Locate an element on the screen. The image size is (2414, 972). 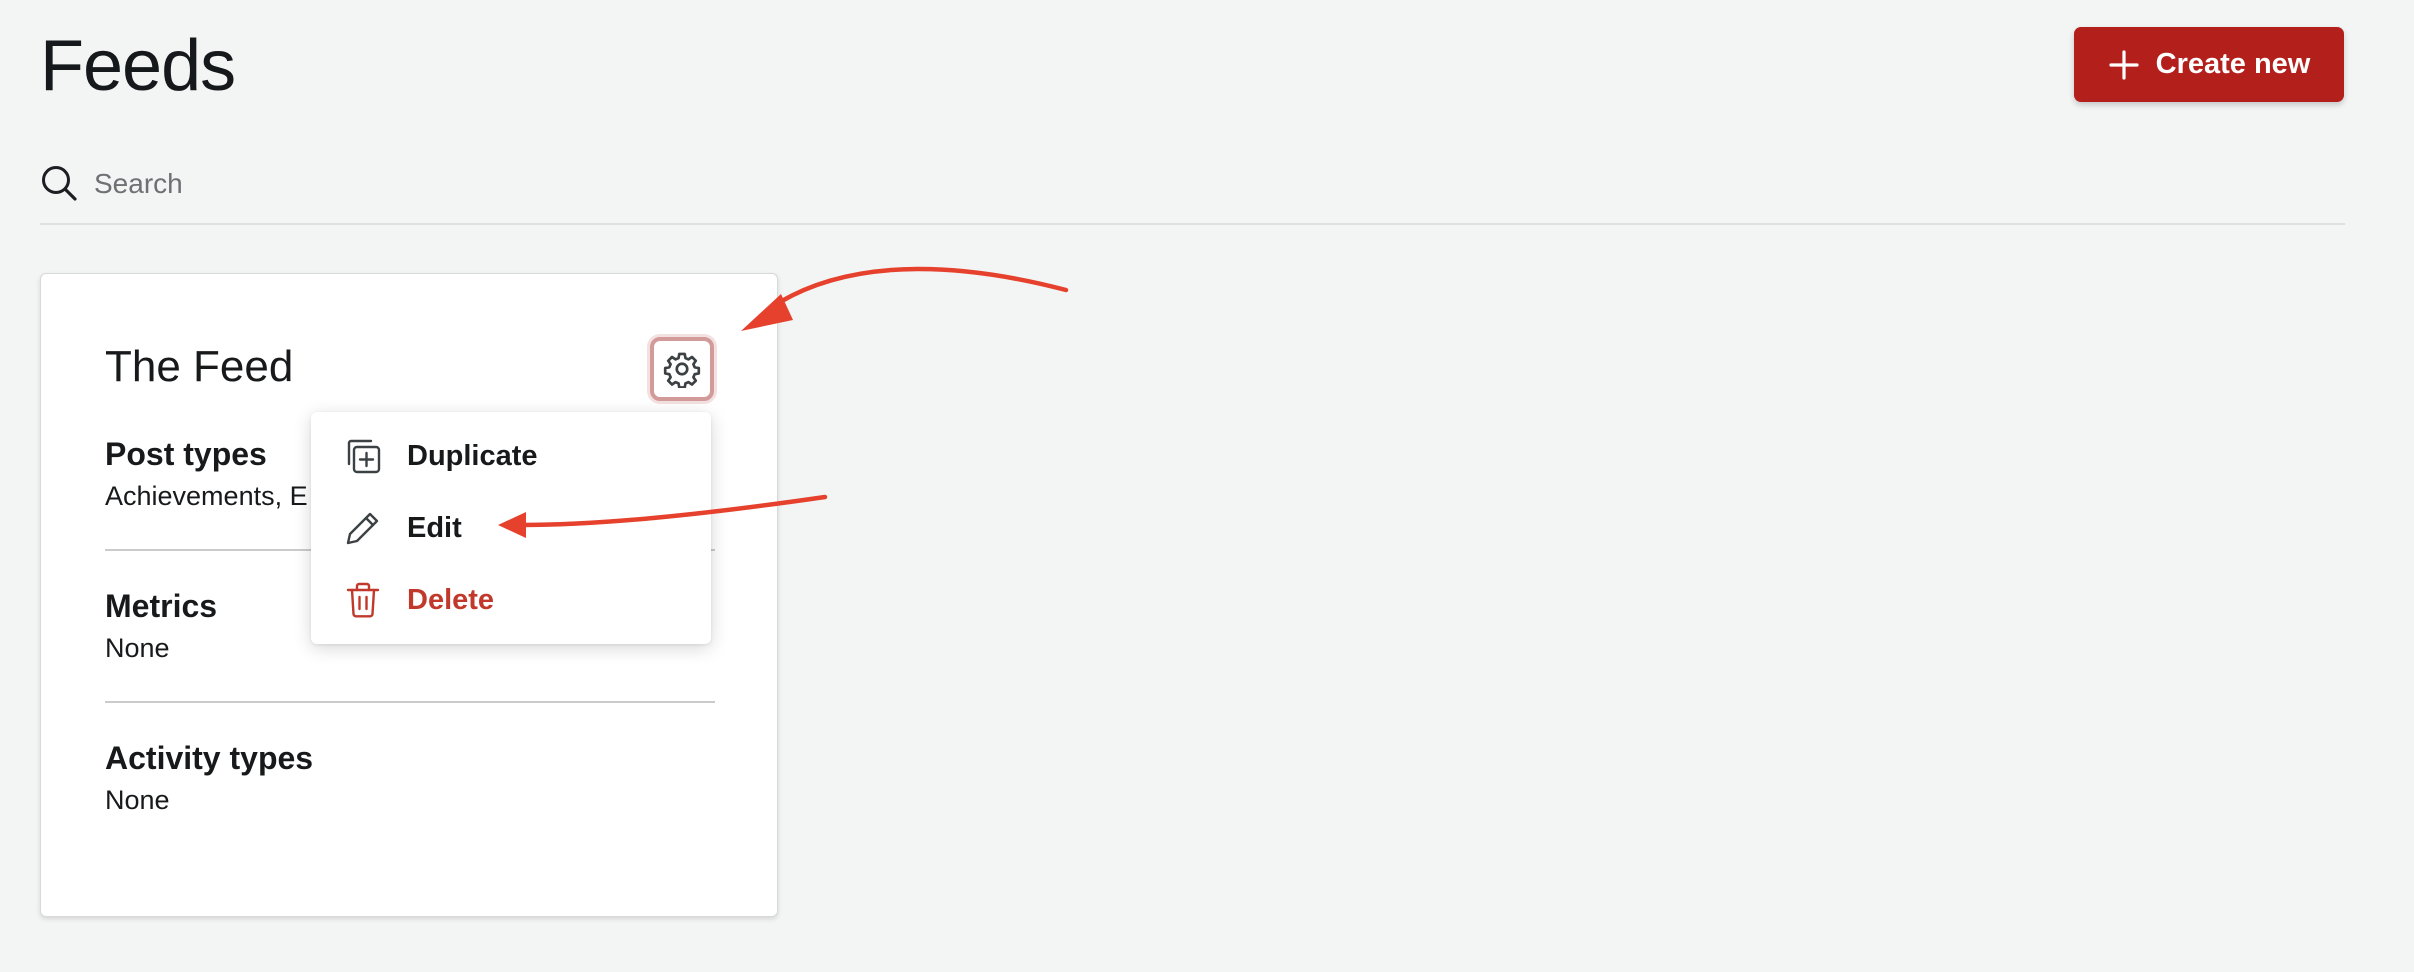
feed-title: The Feed is located at coordinates (199, 366).